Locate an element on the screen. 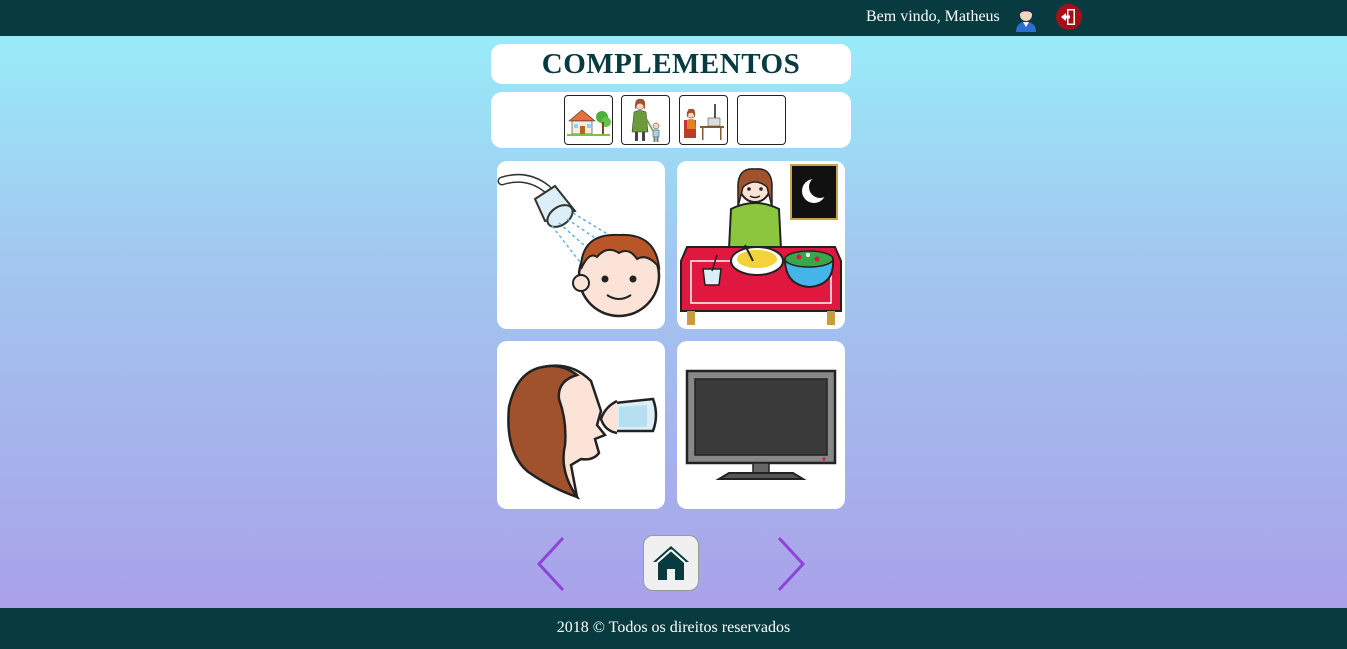 Image resolution: width=1347 pixels, height=649 pixels. dinner-icon is located at coordinates (761, 244).